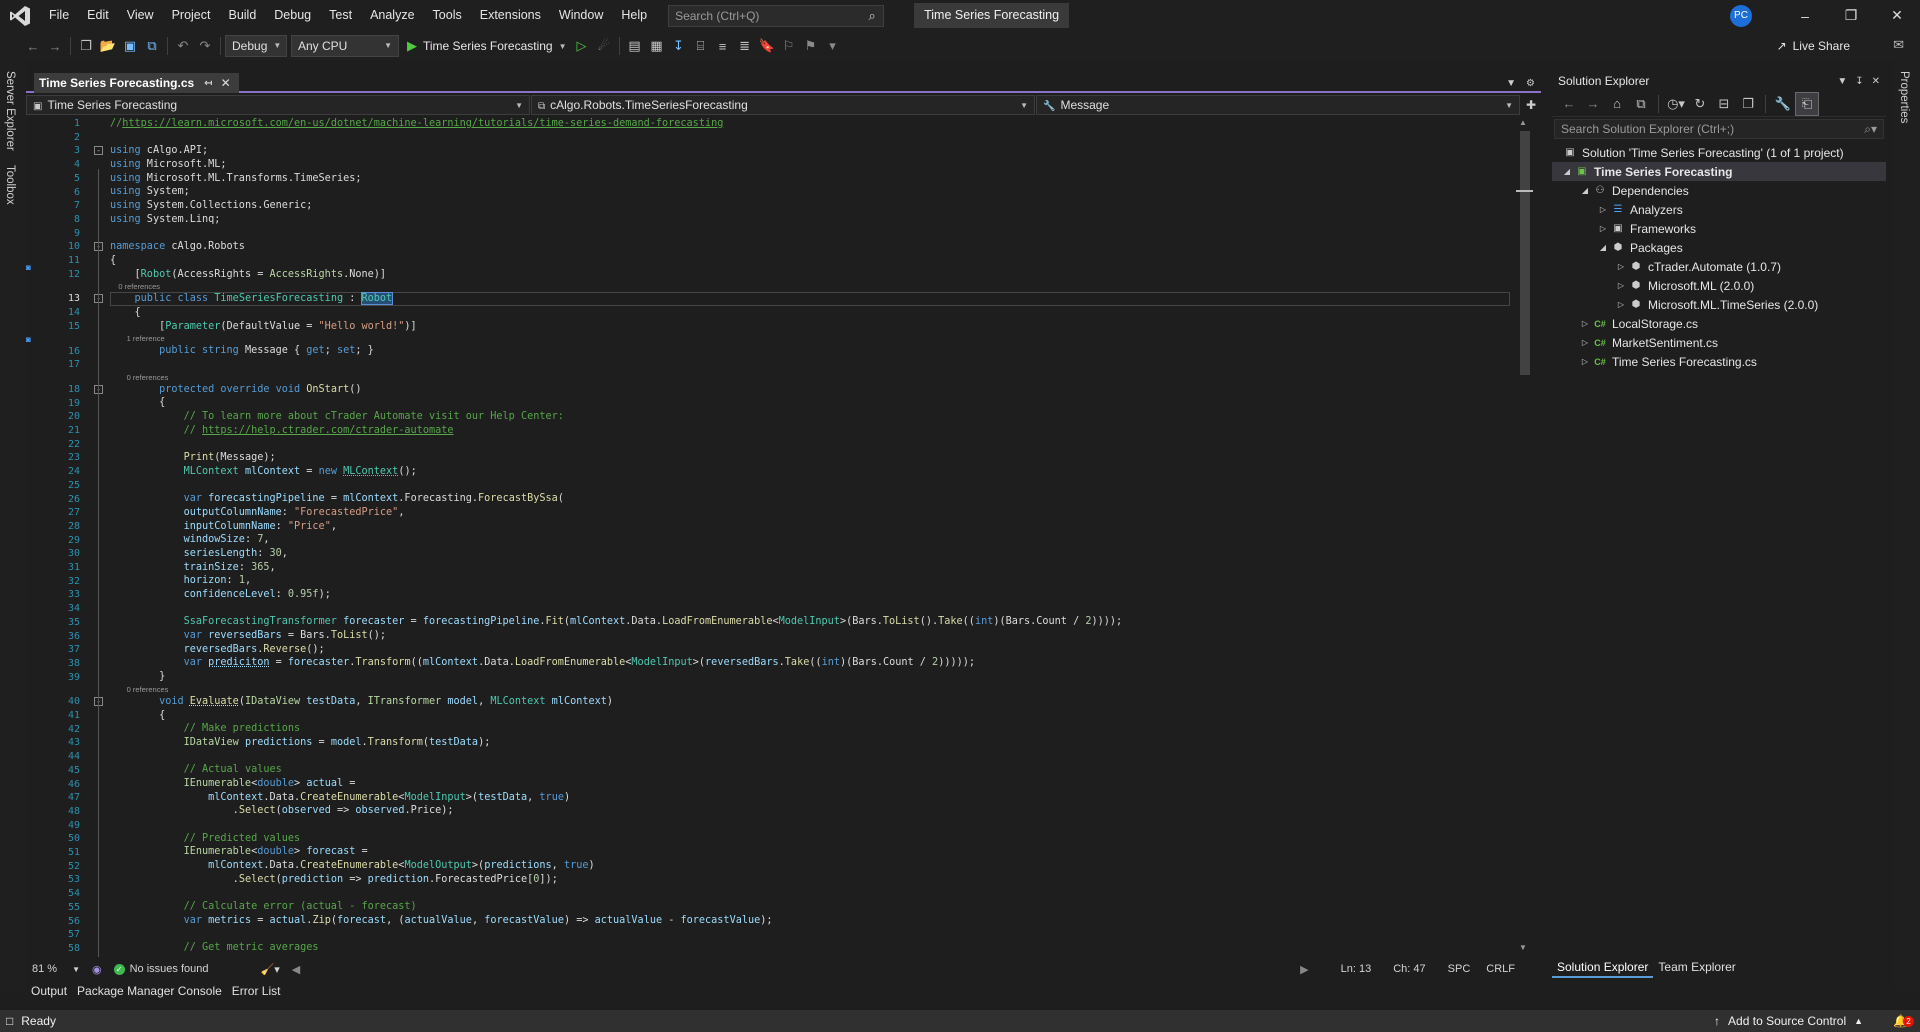 This screenshot has width=1920, height=1032. What do you see at coordinates (1719, 190) in the screenshot?
I see `tree-item-dependencies: ◢ ⚇ Dependencies` at bounding box center [1719, 190].